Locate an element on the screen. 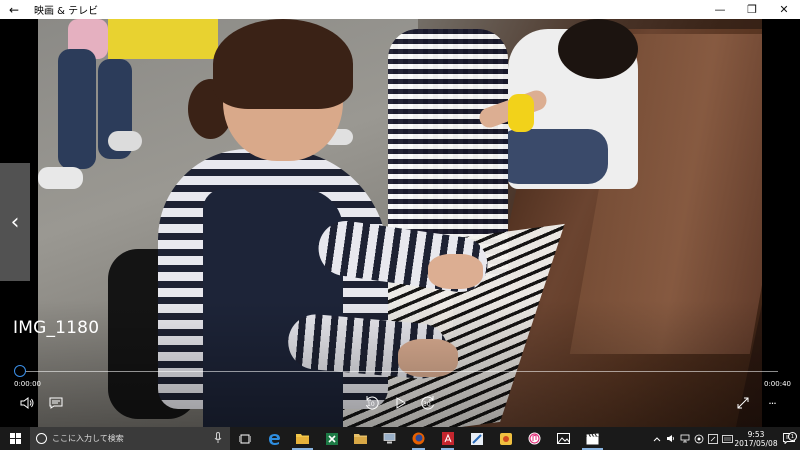 The image size is (800, 450). taskbar-edge is located at coordinates (273, 438).